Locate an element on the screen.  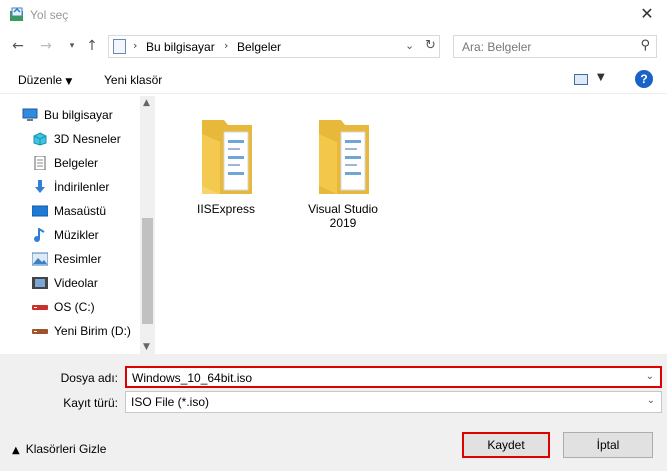
filename-value: Windows_10_64bit.iso is located at coordinates (192, 378).